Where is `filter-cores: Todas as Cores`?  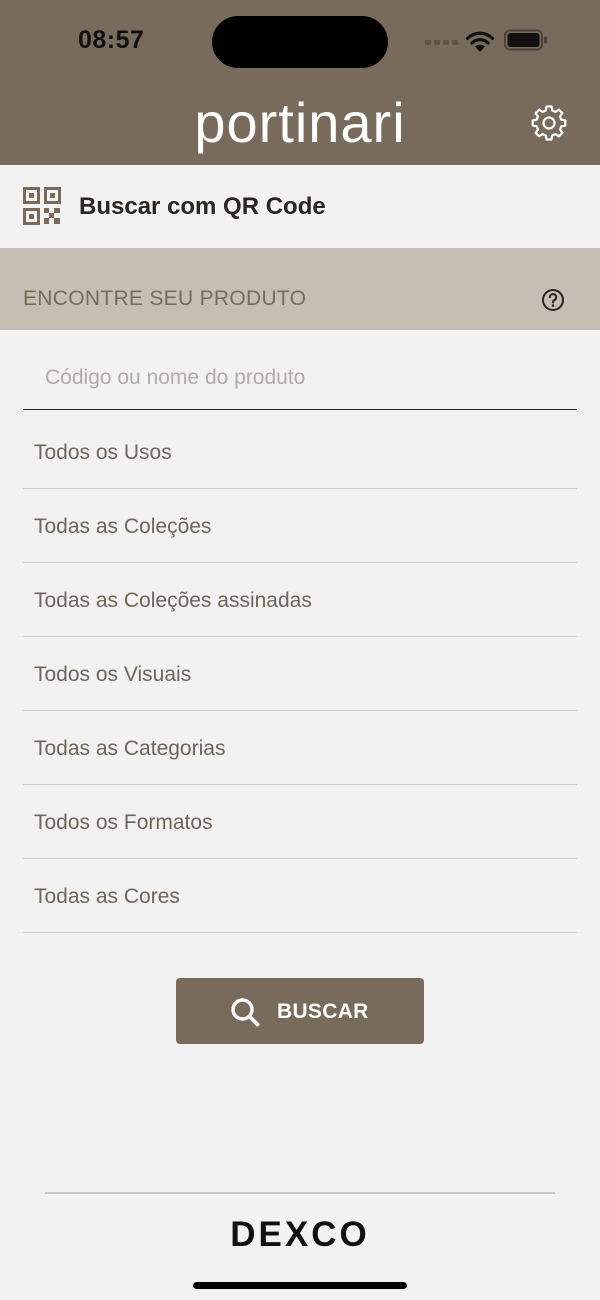 filter-cores: Todas as Cores is located at coordinates (300, 896).